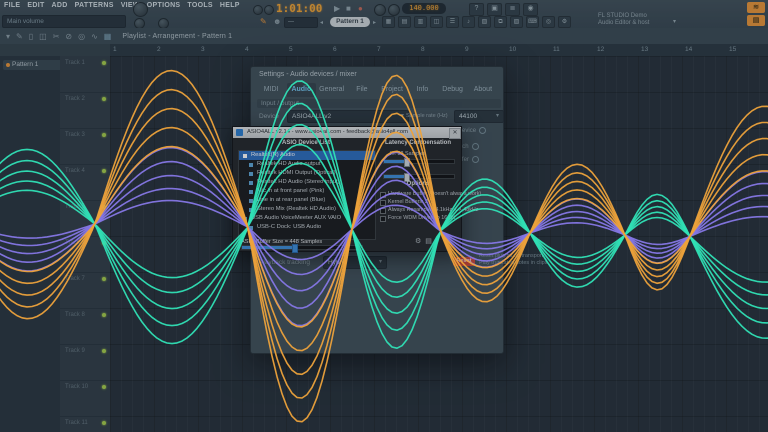 This screenshot has height=432, width=768. Describe the element at coordinates (428, 210) in the screenshot. I see `asio-option: Always Resample 44.1kHz <-> 48kHz` at that location.